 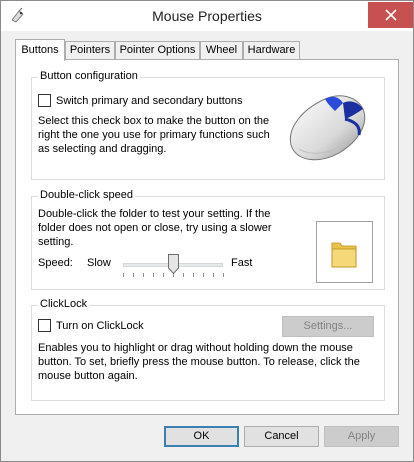 I want to click on speed-label: Speed:, so click(x=55, y=263).